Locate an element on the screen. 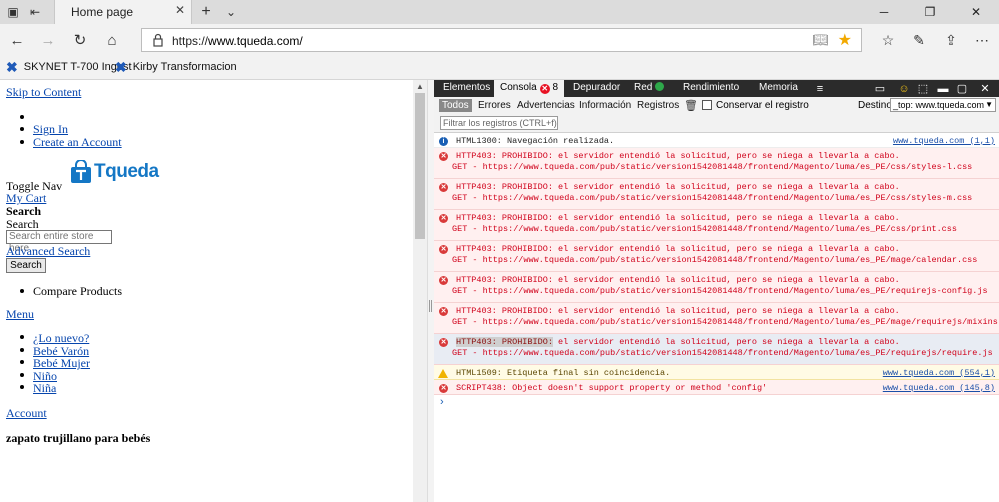  favorite-star-icon: ★ is located at coordinates (845, 40).